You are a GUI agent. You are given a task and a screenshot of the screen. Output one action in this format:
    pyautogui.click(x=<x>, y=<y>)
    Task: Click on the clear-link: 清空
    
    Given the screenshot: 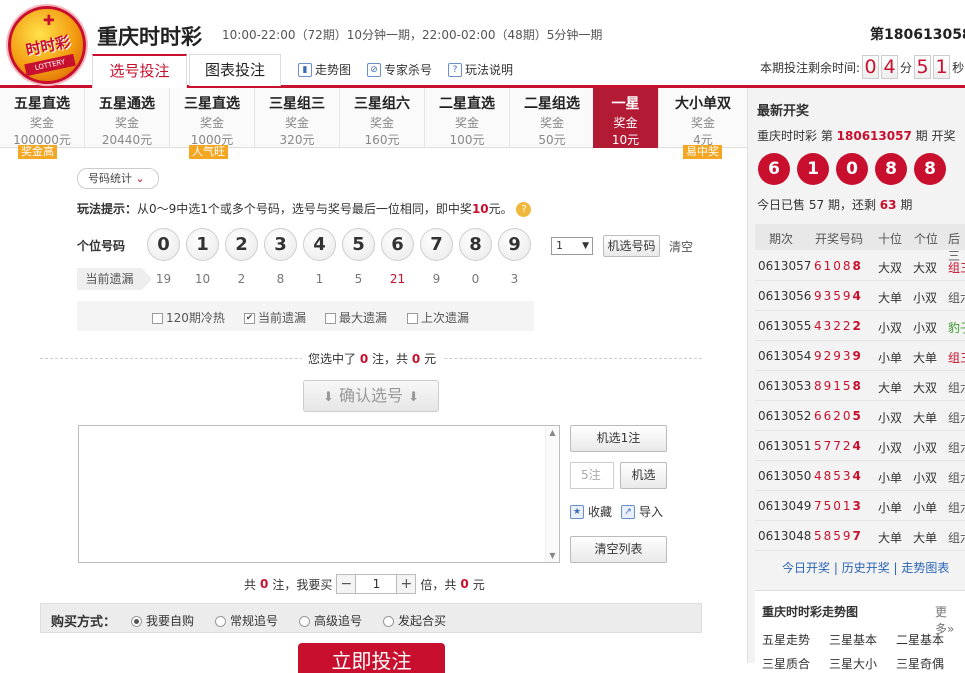 What is the action you would take?
    pyautogui.click(x=681, y=246)
    